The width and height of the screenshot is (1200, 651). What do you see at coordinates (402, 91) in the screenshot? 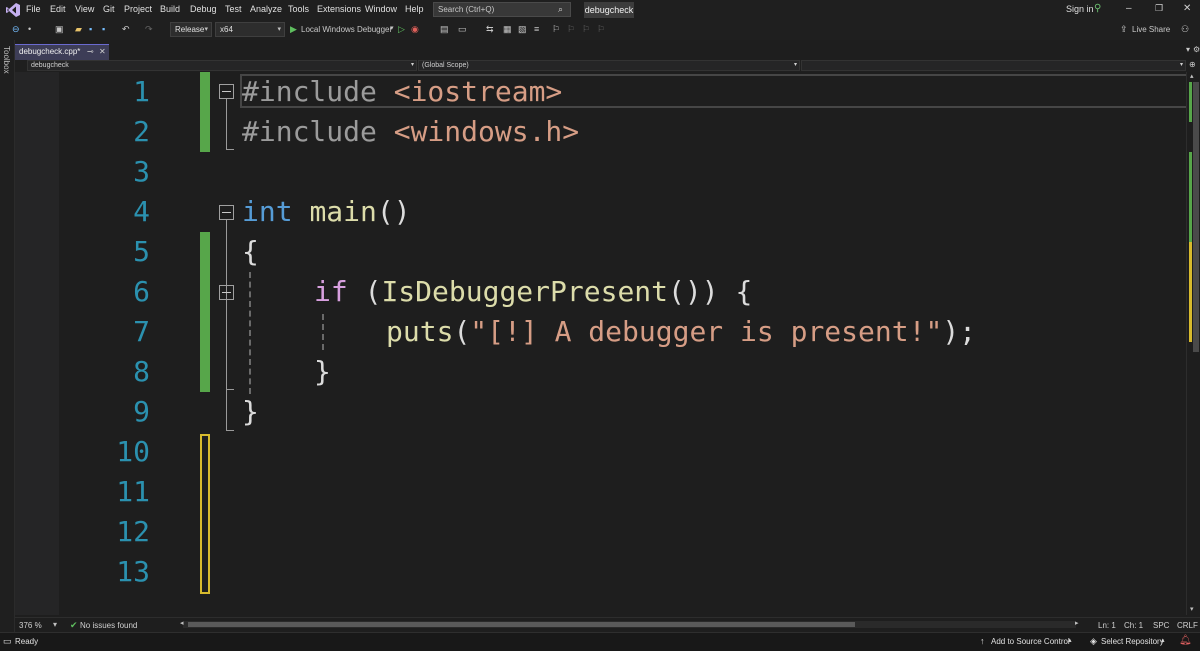
I see `code-line-1: #include <iostream>` at bounding box center [402, 91].